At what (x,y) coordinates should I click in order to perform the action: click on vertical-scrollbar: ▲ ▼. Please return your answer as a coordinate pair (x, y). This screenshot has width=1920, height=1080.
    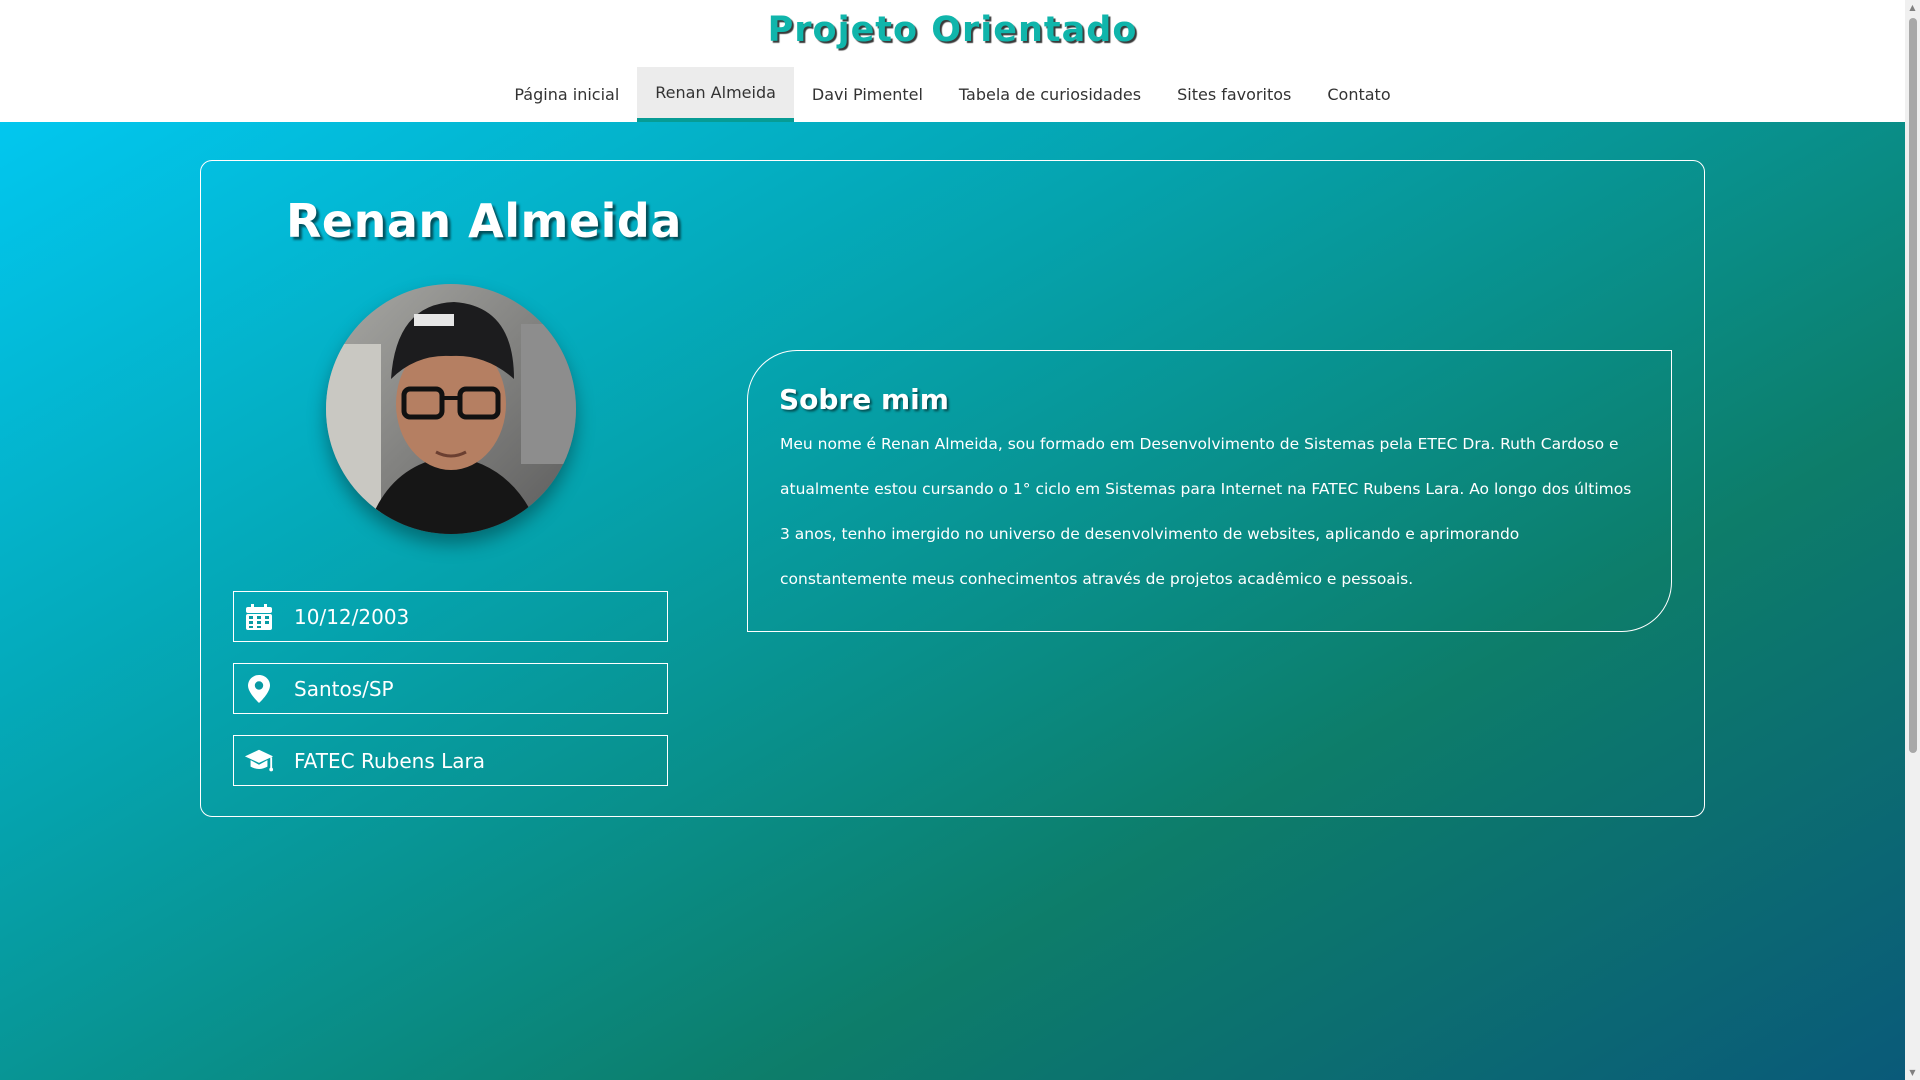
    Looking at the image, I should click on (1912, 540).